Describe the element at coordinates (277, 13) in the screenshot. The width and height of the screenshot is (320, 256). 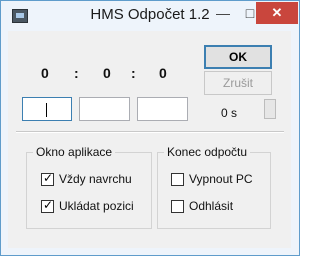
I see `close-button: ✕` at that location.